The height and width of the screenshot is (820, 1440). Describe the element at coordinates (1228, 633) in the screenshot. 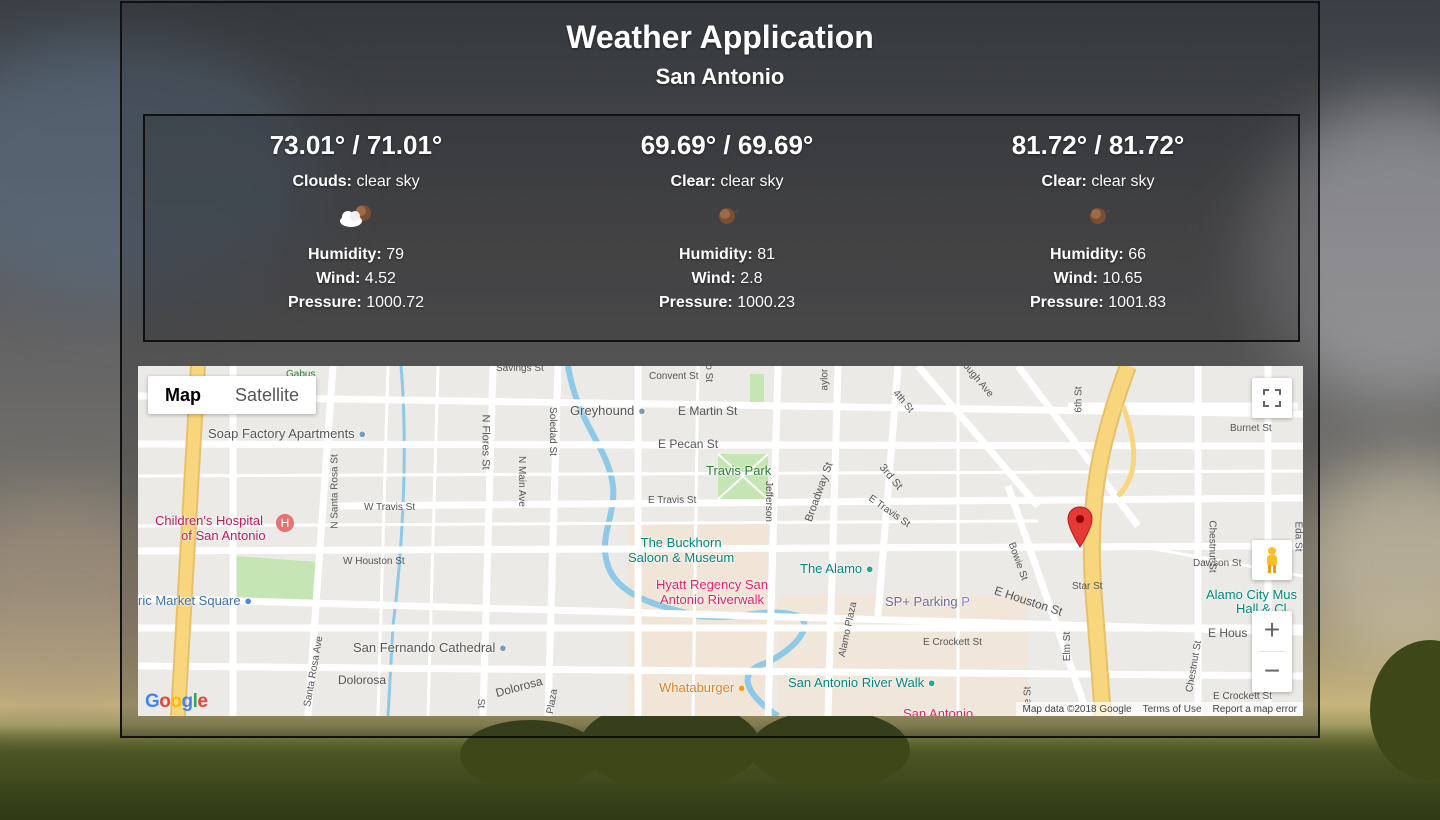

I see `street-label: E Hous` at that location.